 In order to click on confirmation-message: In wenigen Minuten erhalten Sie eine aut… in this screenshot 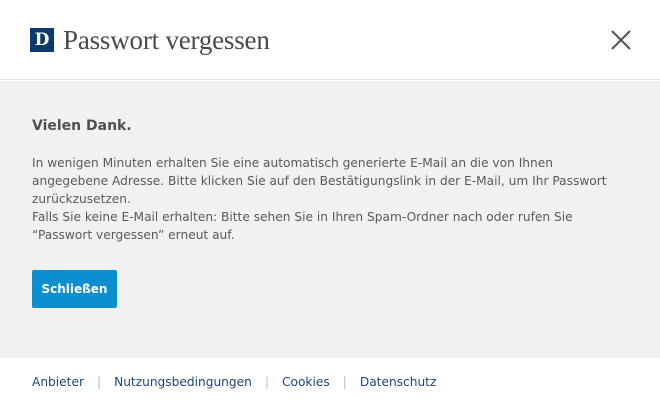, I will do `click(319, 181)`.